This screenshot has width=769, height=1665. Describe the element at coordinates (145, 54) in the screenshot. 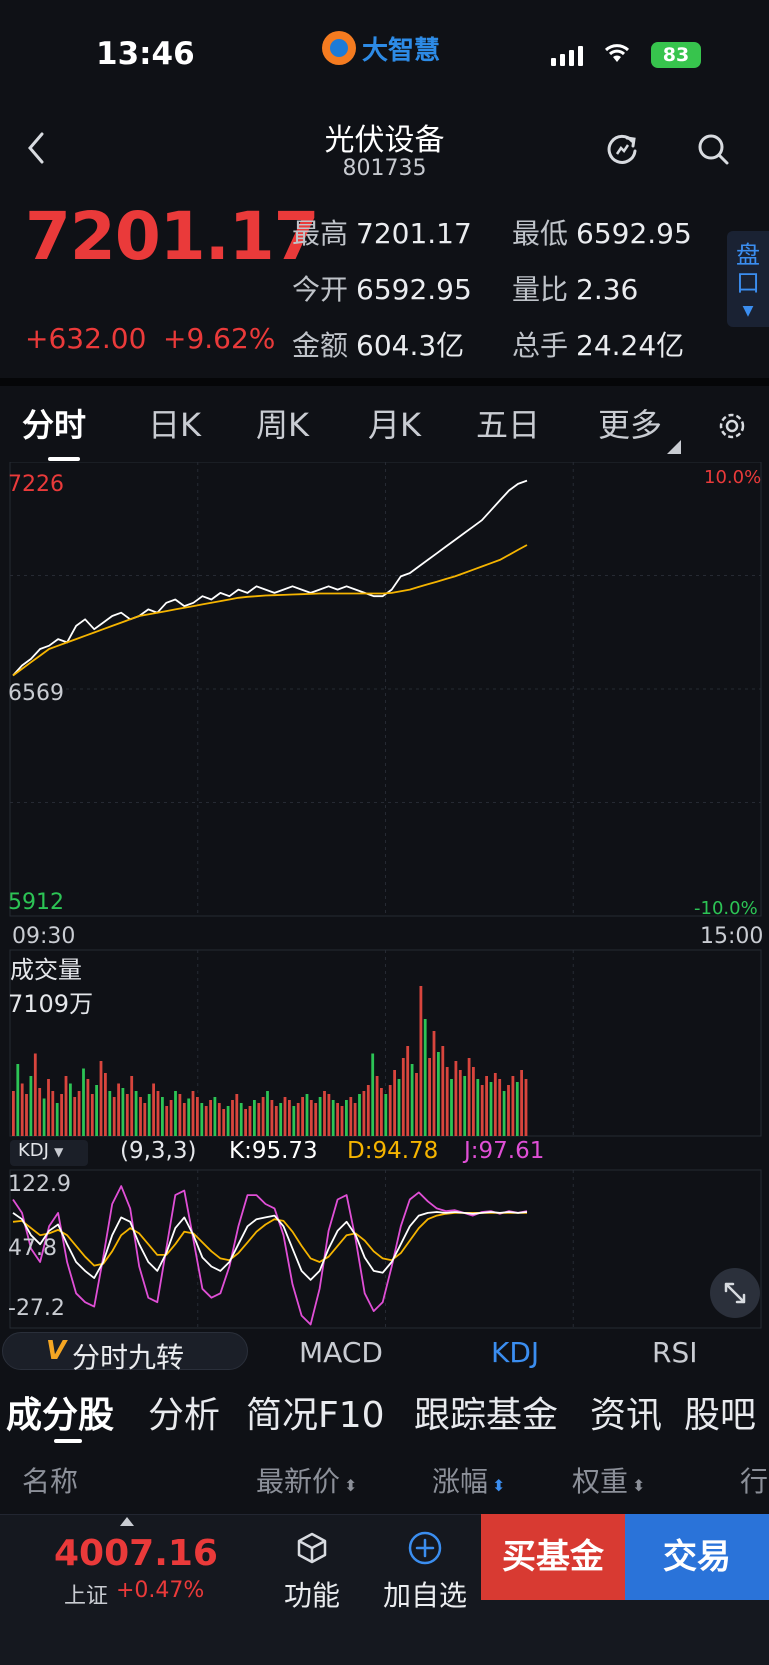

I see `status-time: 13:46` at that location.